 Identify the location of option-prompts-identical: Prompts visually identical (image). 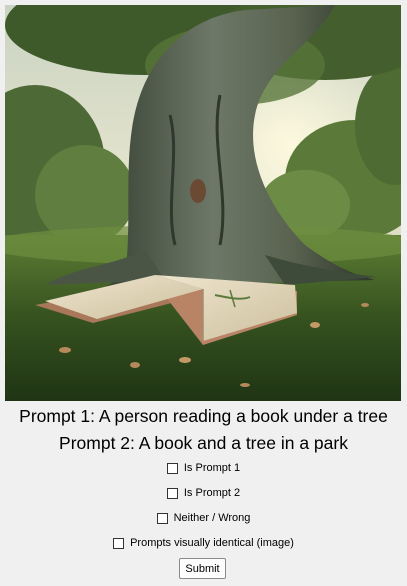
(203, 543).